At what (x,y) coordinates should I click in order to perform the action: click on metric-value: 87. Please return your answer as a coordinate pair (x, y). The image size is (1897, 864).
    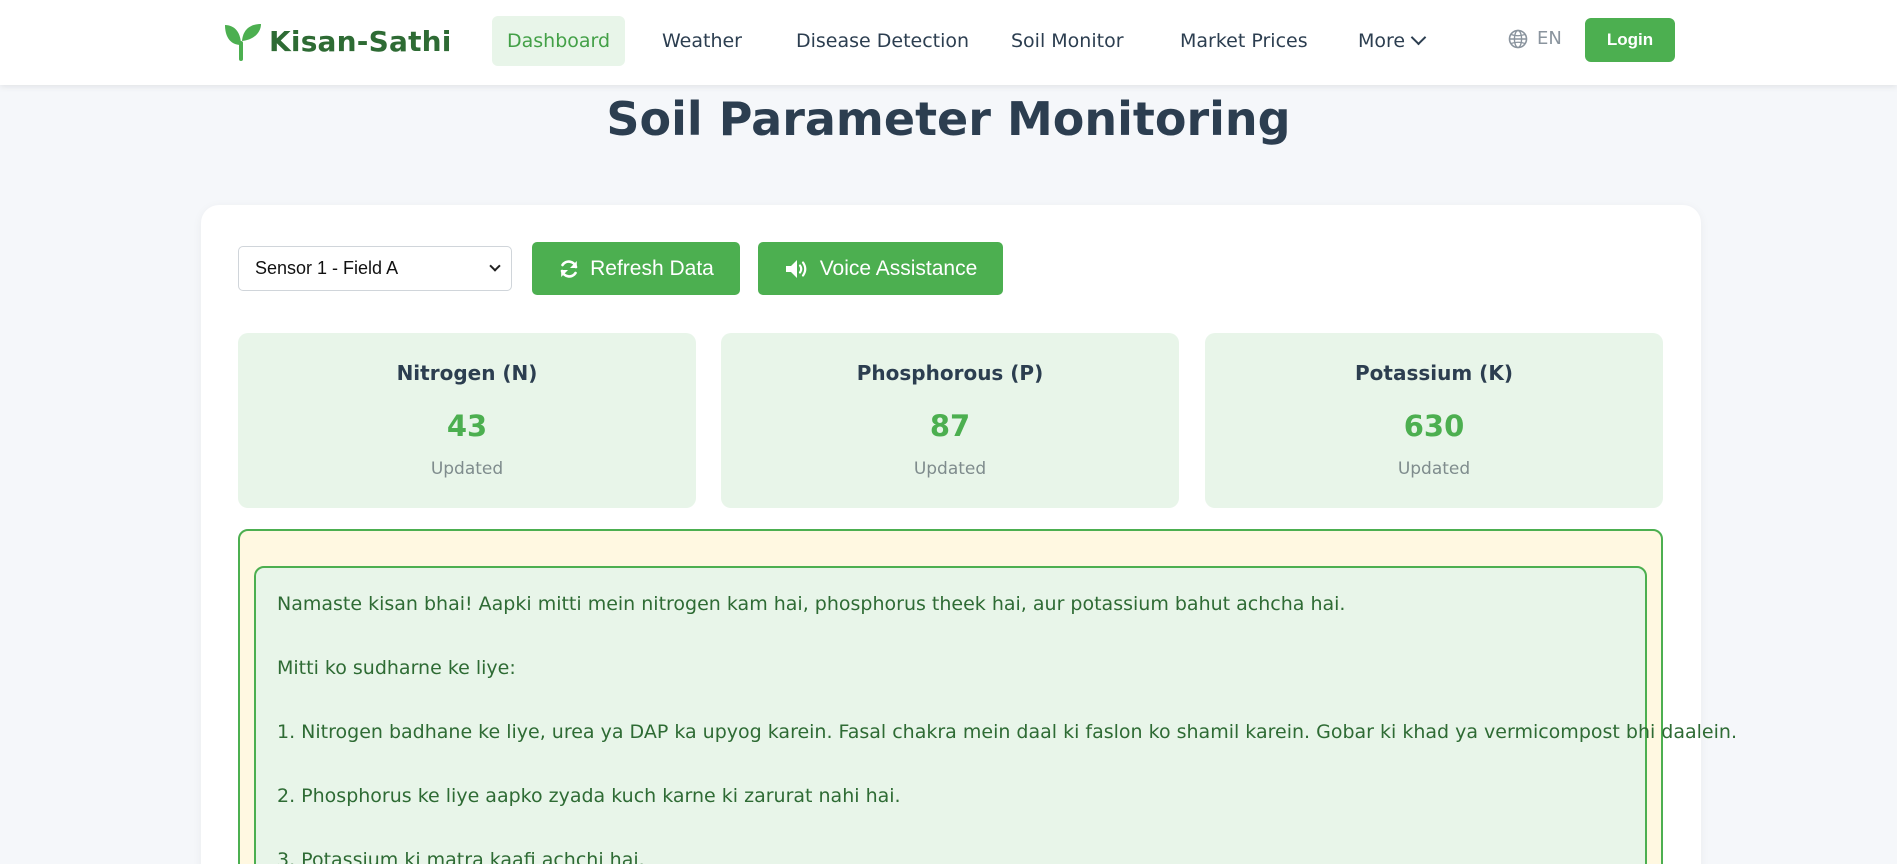
    Looking at the image, I should click on (950, 426).